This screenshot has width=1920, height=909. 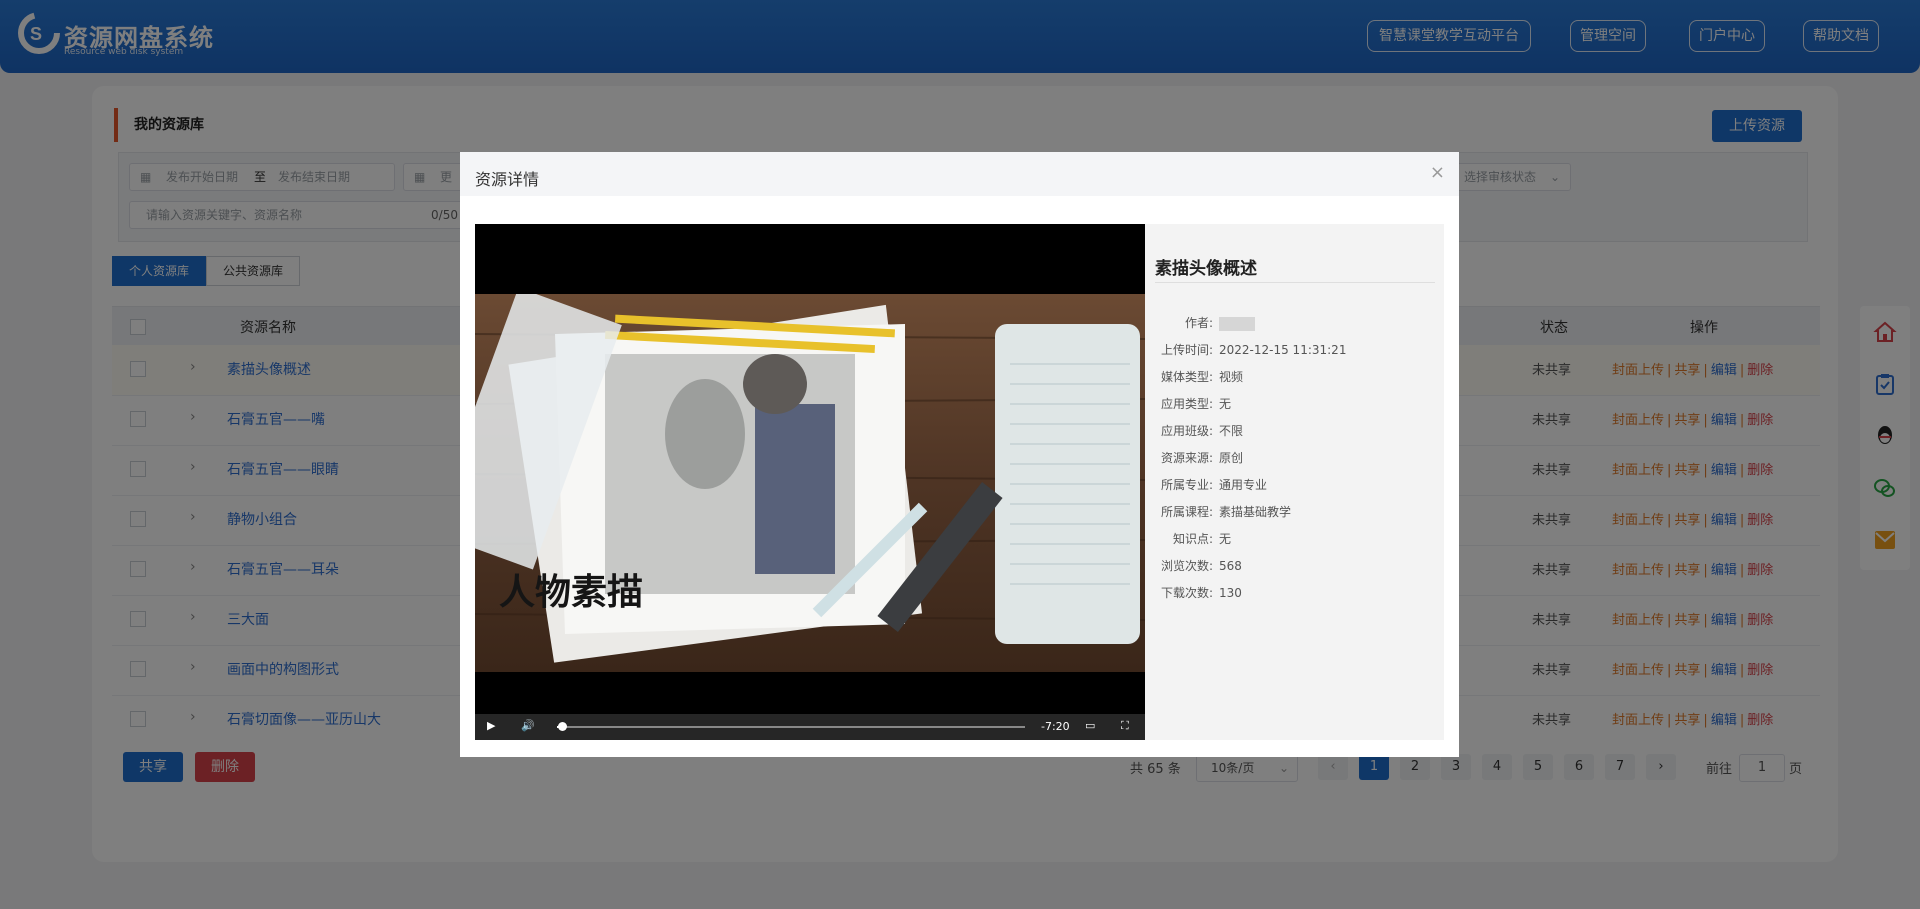 What do you see at coordinates (1055, 726) in the screenshot?
I see `time-remaining: -7:20` at bounding box center [1055, 726].